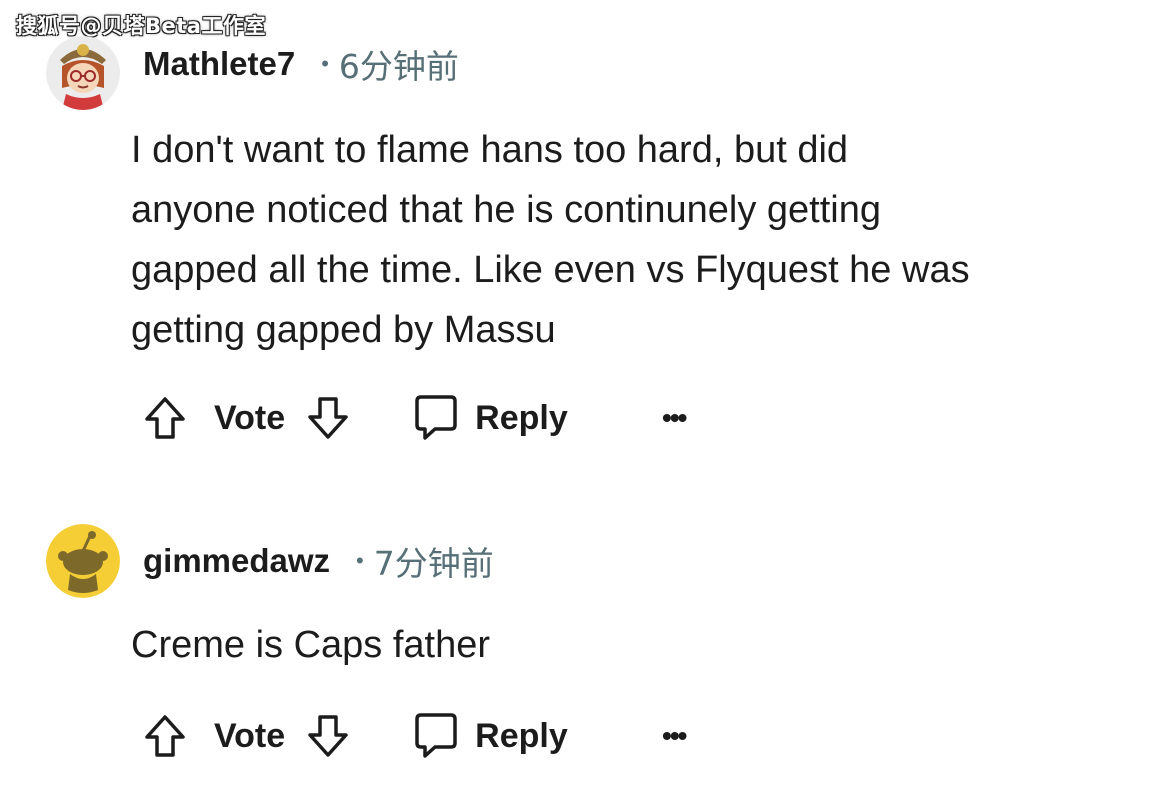 The height and width of the screenshot is (800, 1168). I want to click on snoo-avatar-icon, so click(83, 73).